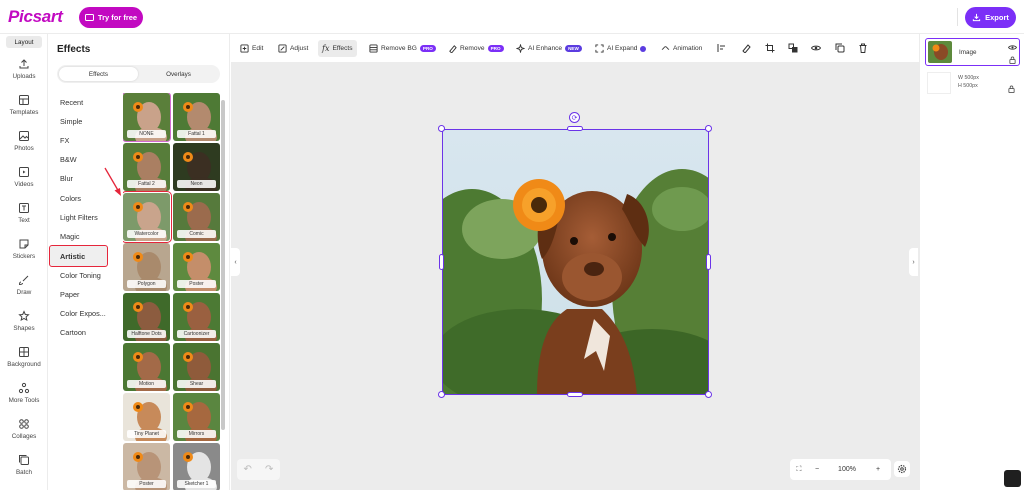 The image size is (1024, 490). I want to click on resize-handle-tr, so click(708, 128).